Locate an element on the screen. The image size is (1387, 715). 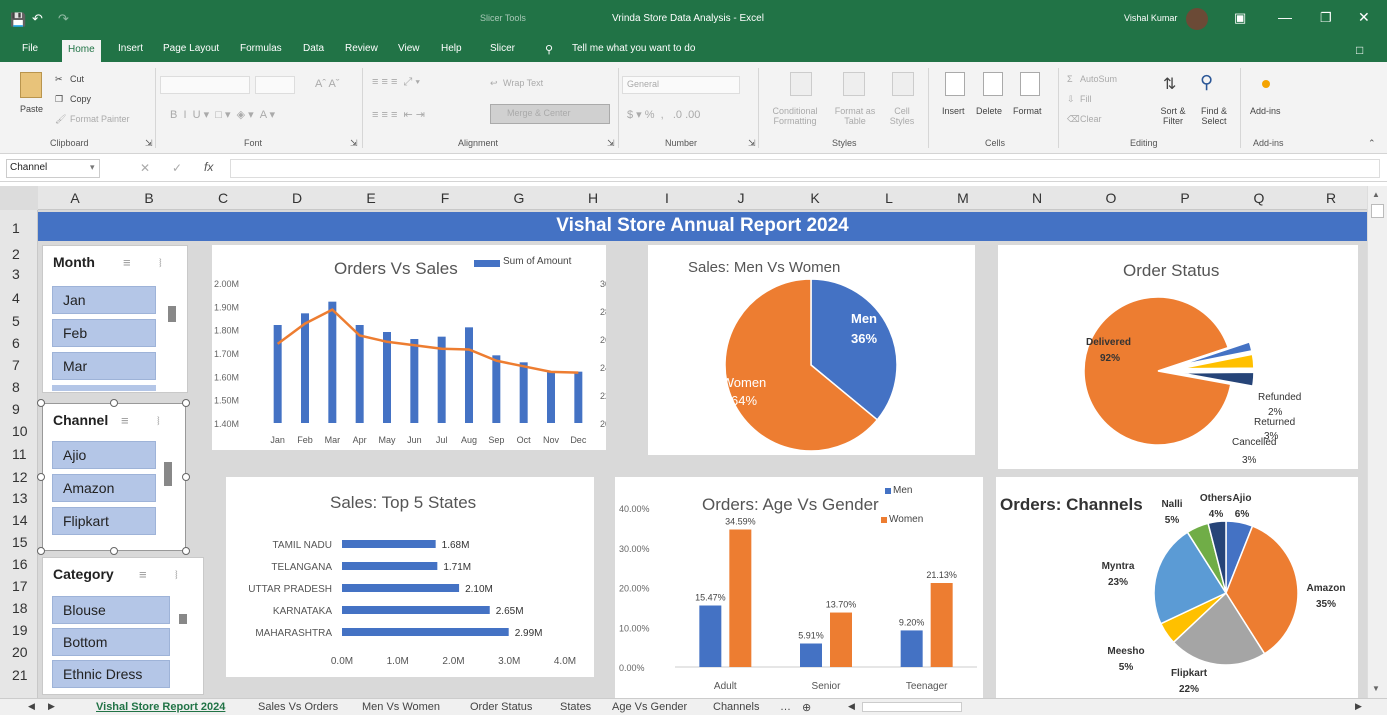
tab-page-layout: Page Layout is located at coordinates (191, 48).